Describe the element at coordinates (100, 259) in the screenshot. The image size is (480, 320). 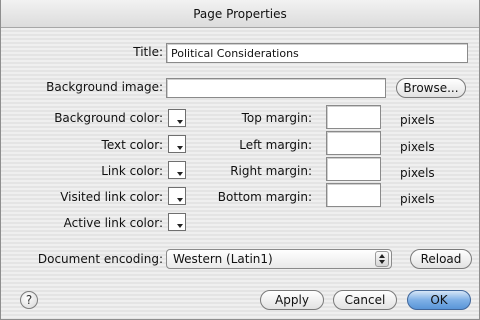
I see `document-encoding-label: Document encoding:` at that location.